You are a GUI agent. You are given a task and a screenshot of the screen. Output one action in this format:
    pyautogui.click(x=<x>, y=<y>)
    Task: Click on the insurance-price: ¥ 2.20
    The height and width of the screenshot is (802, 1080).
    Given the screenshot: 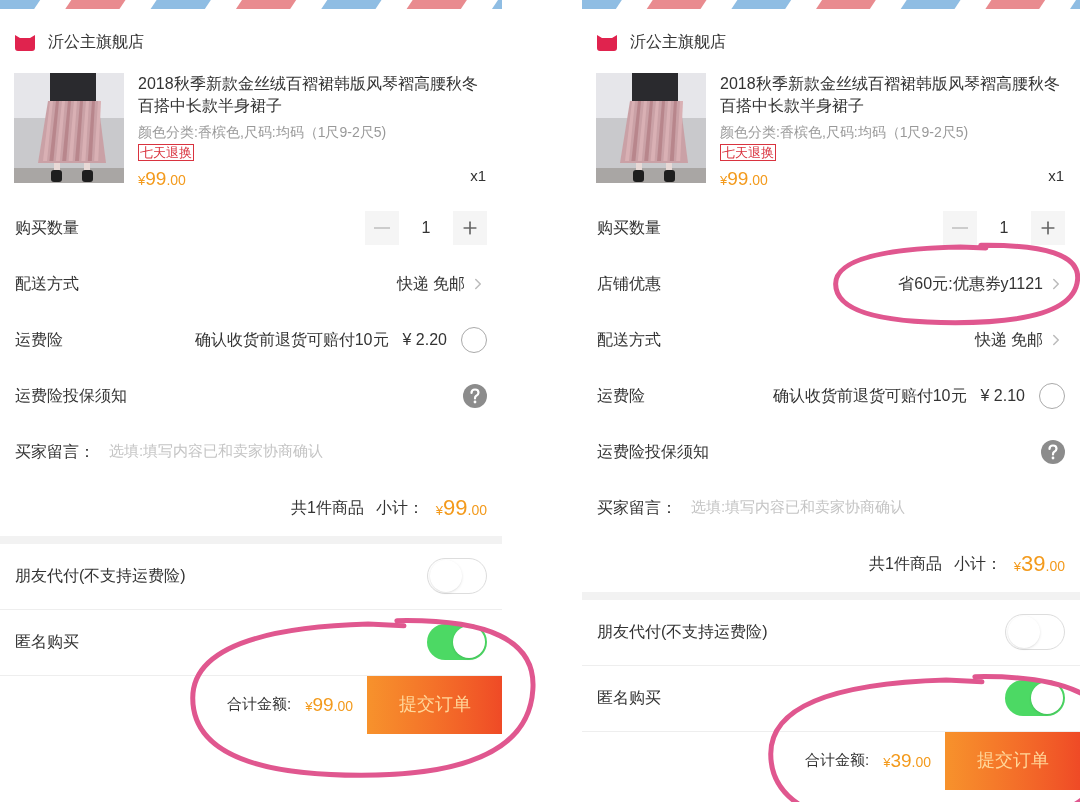 What is the action you would take?
    pyautogui.click(x=424, y=339)
    